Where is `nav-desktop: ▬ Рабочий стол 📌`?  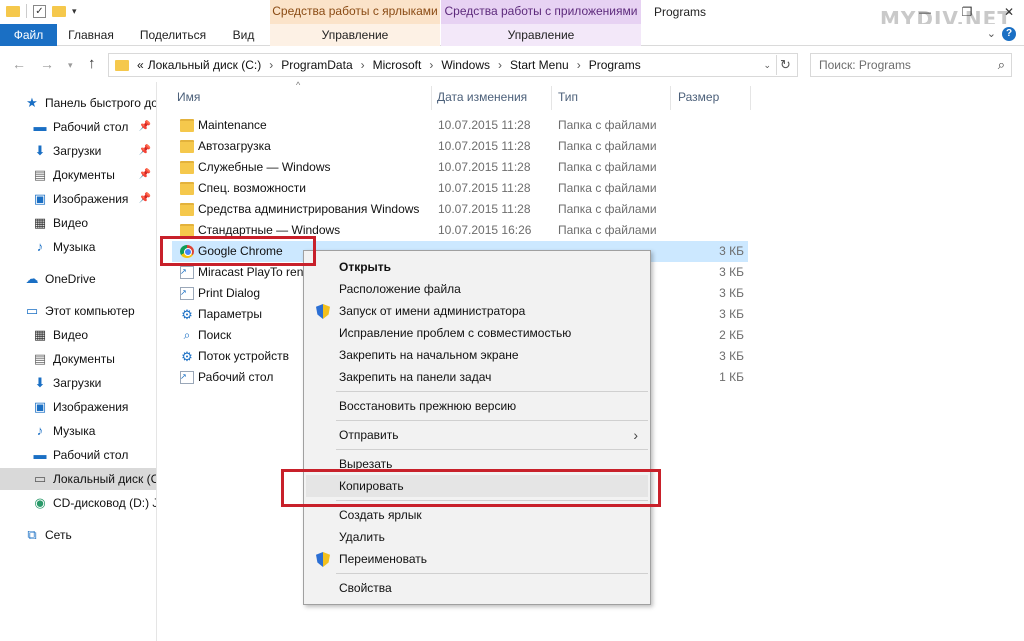 nav-desktop: ▬ Рабочий стол 📌 is located at coordinates (78, 127).